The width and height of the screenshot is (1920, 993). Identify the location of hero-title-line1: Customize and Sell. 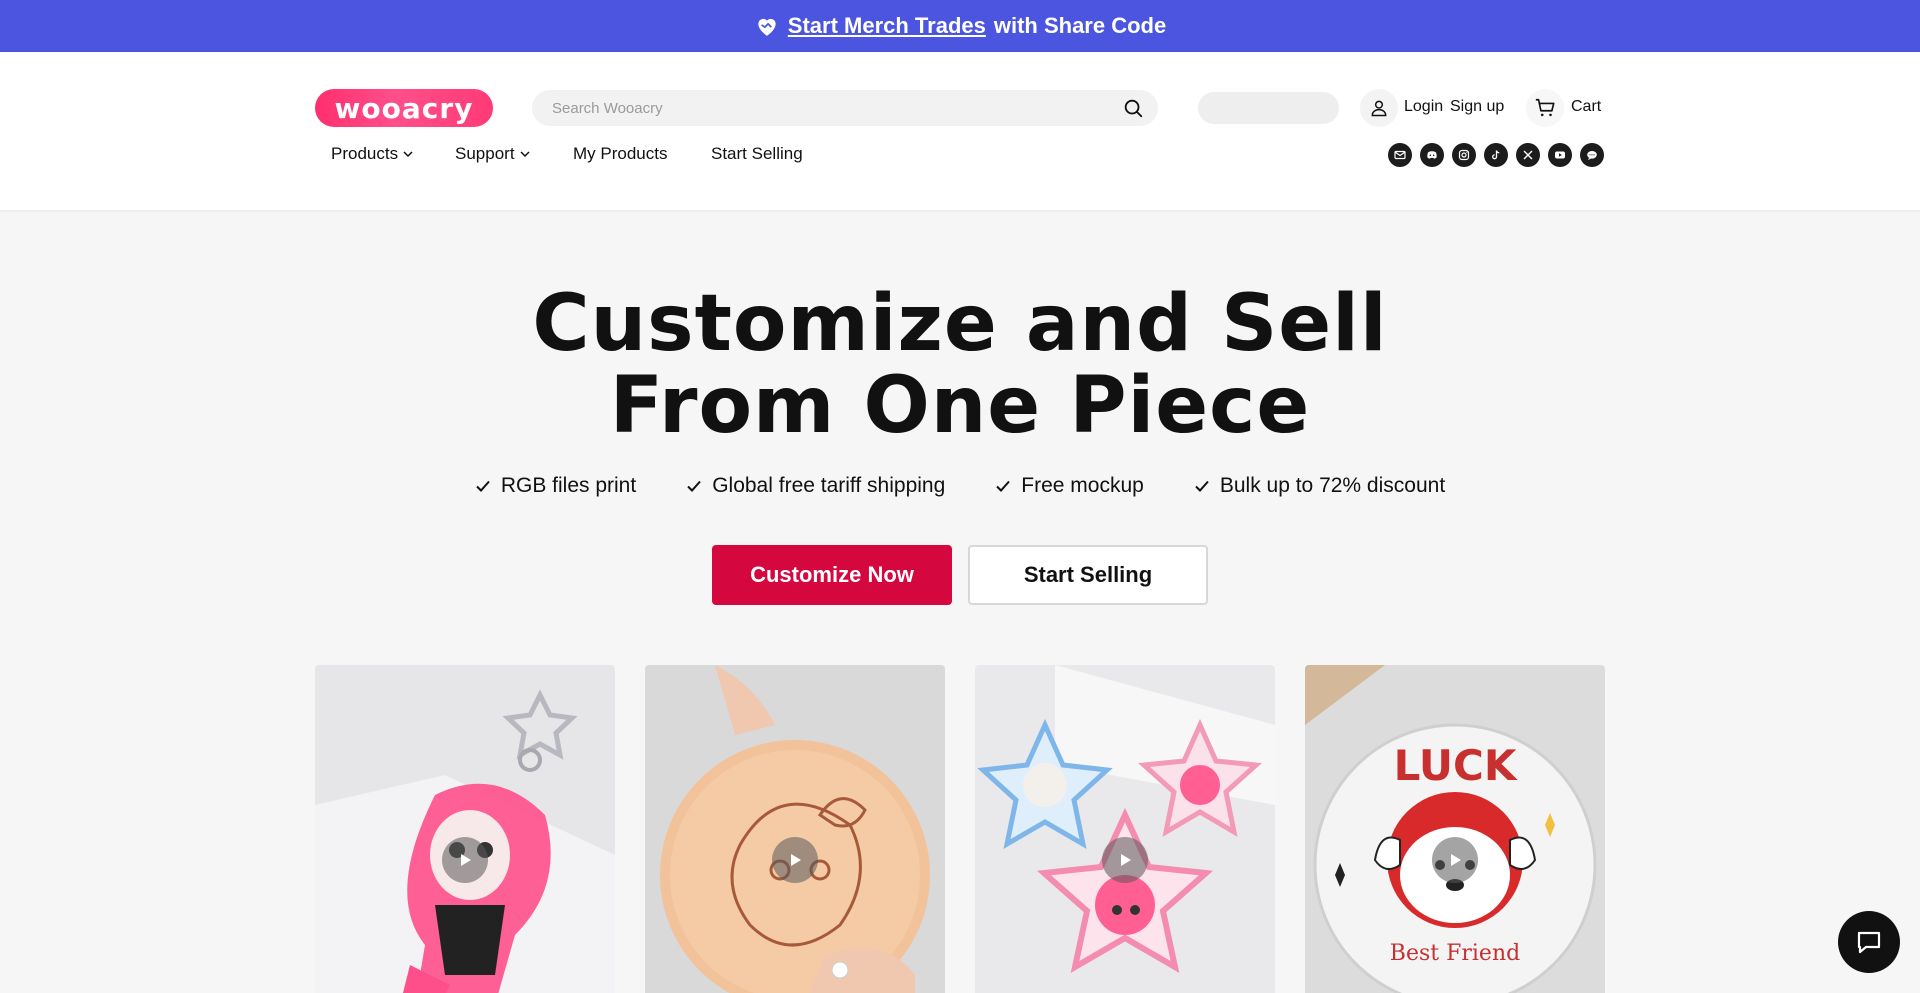
(960, 324).